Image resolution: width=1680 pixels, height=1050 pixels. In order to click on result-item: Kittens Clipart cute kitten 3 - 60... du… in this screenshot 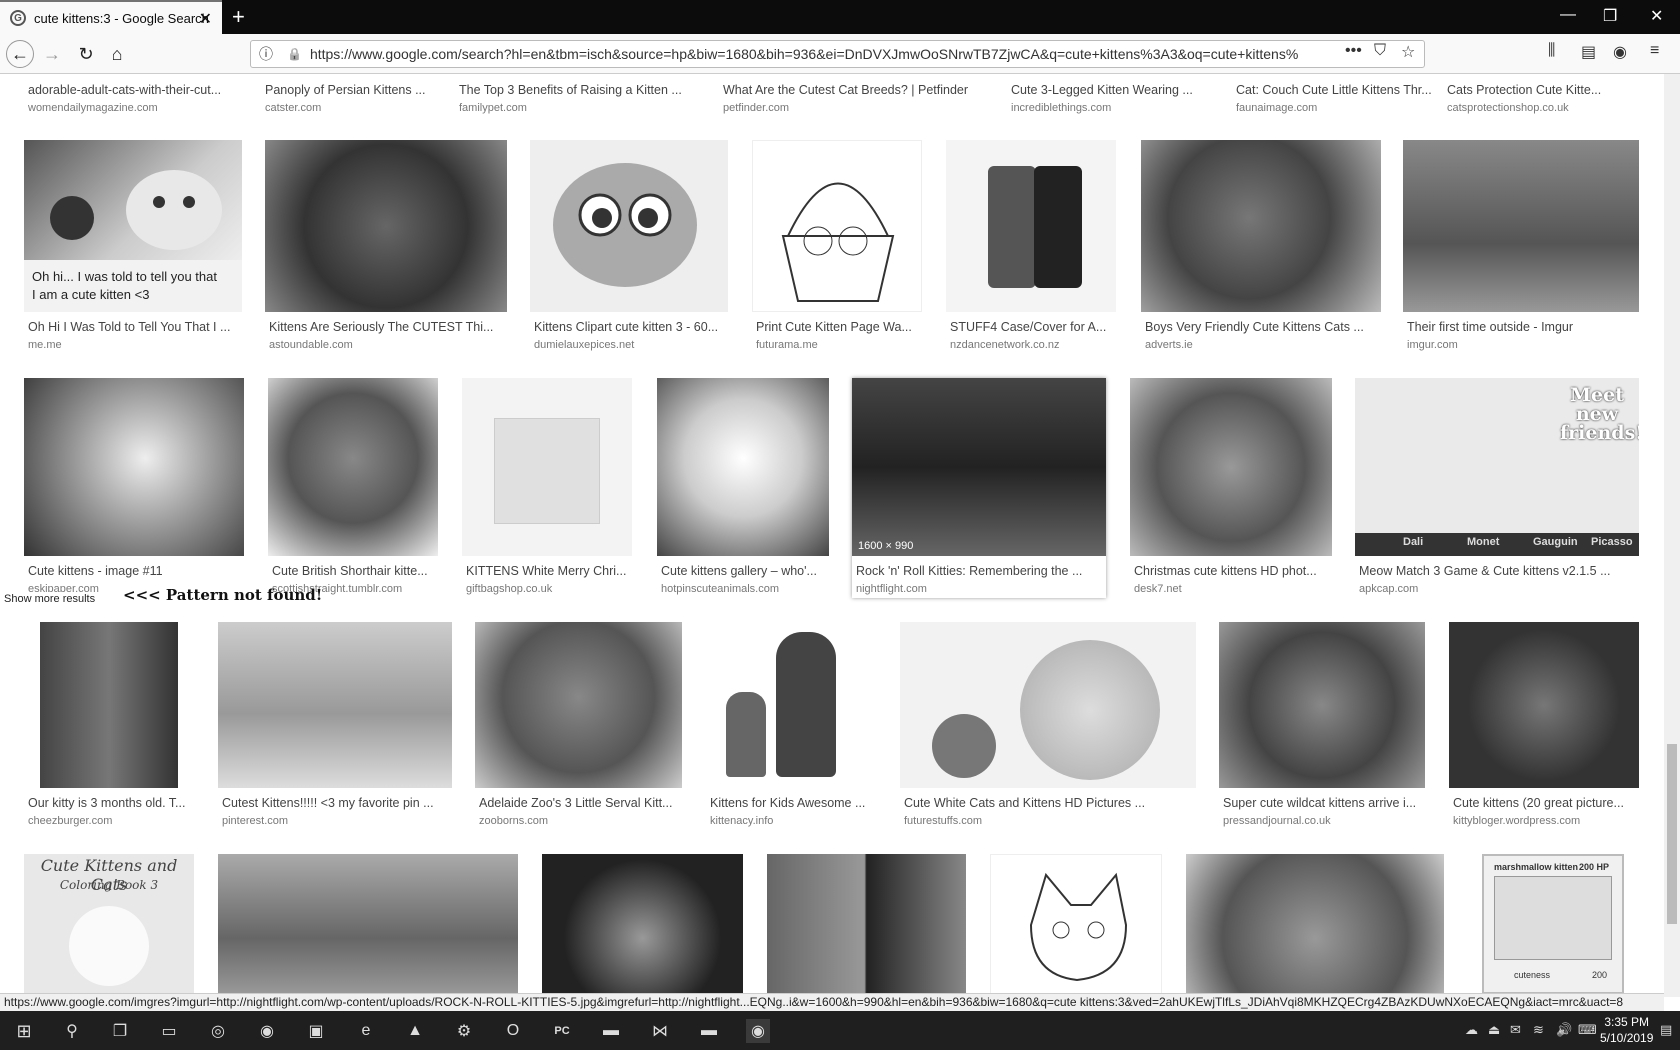, I will do `click(629, 250)`.